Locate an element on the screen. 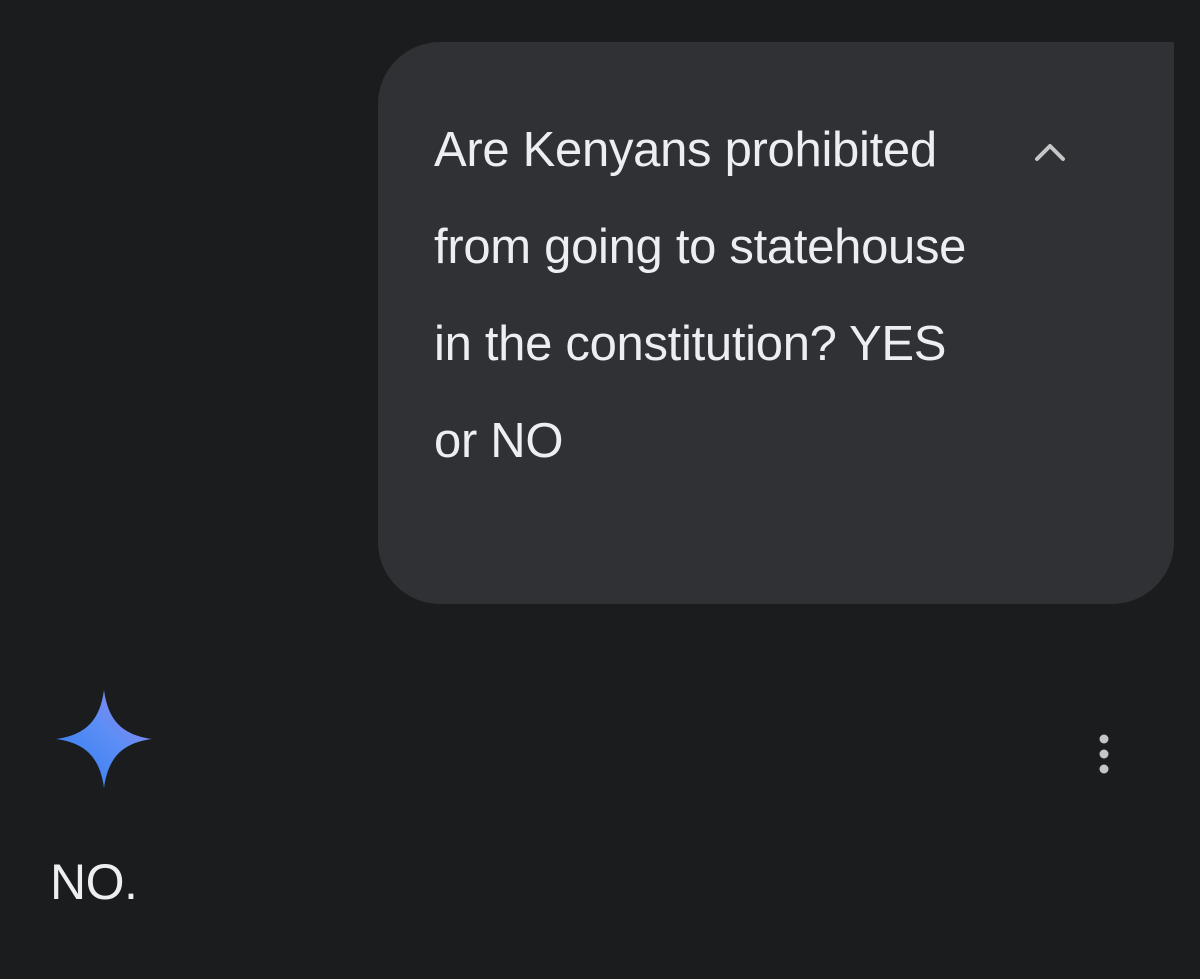 The height and width of the screenshot is (979, 1200). response-menu-button is located at coordinates (1104, 754).